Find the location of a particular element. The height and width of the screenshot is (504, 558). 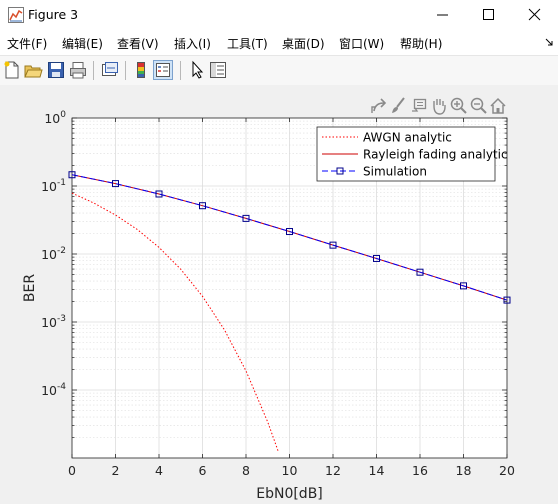

y-tick-label: 10-1 is located at coordinates (53, 186).